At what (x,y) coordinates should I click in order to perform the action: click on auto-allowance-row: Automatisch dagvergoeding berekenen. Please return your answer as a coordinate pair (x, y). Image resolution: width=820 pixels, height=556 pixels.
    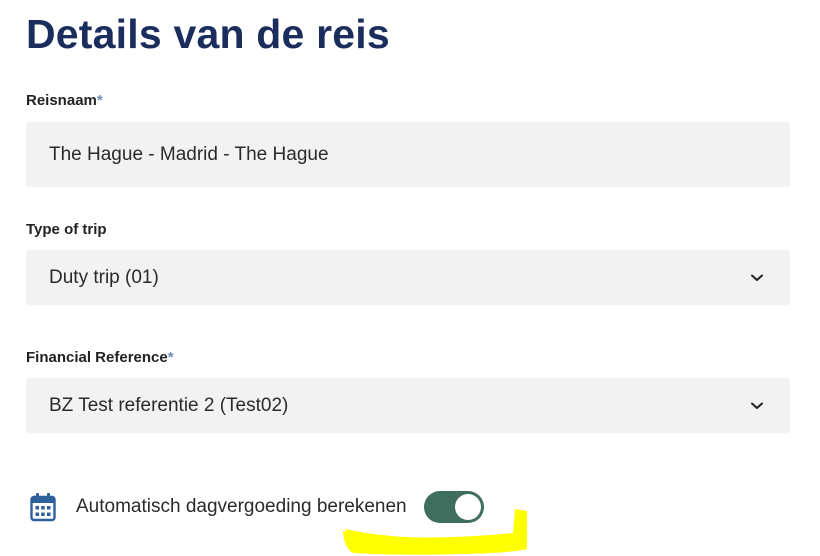
    Looking at the image, I should click on (257, 507).